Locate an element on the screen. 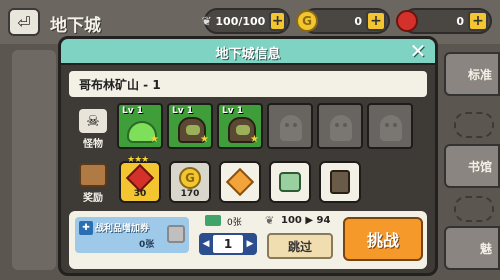  reward-label: 奖励 is located at coordinates (93, 198).